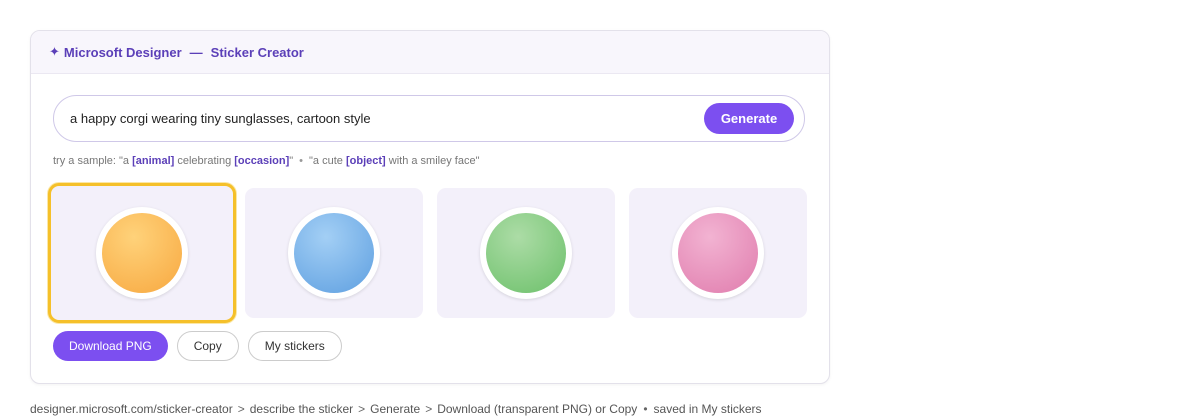 This screenshot has width=1200, height=420. I want to click on app-name: Microsoft Designer, so click(122, 52).